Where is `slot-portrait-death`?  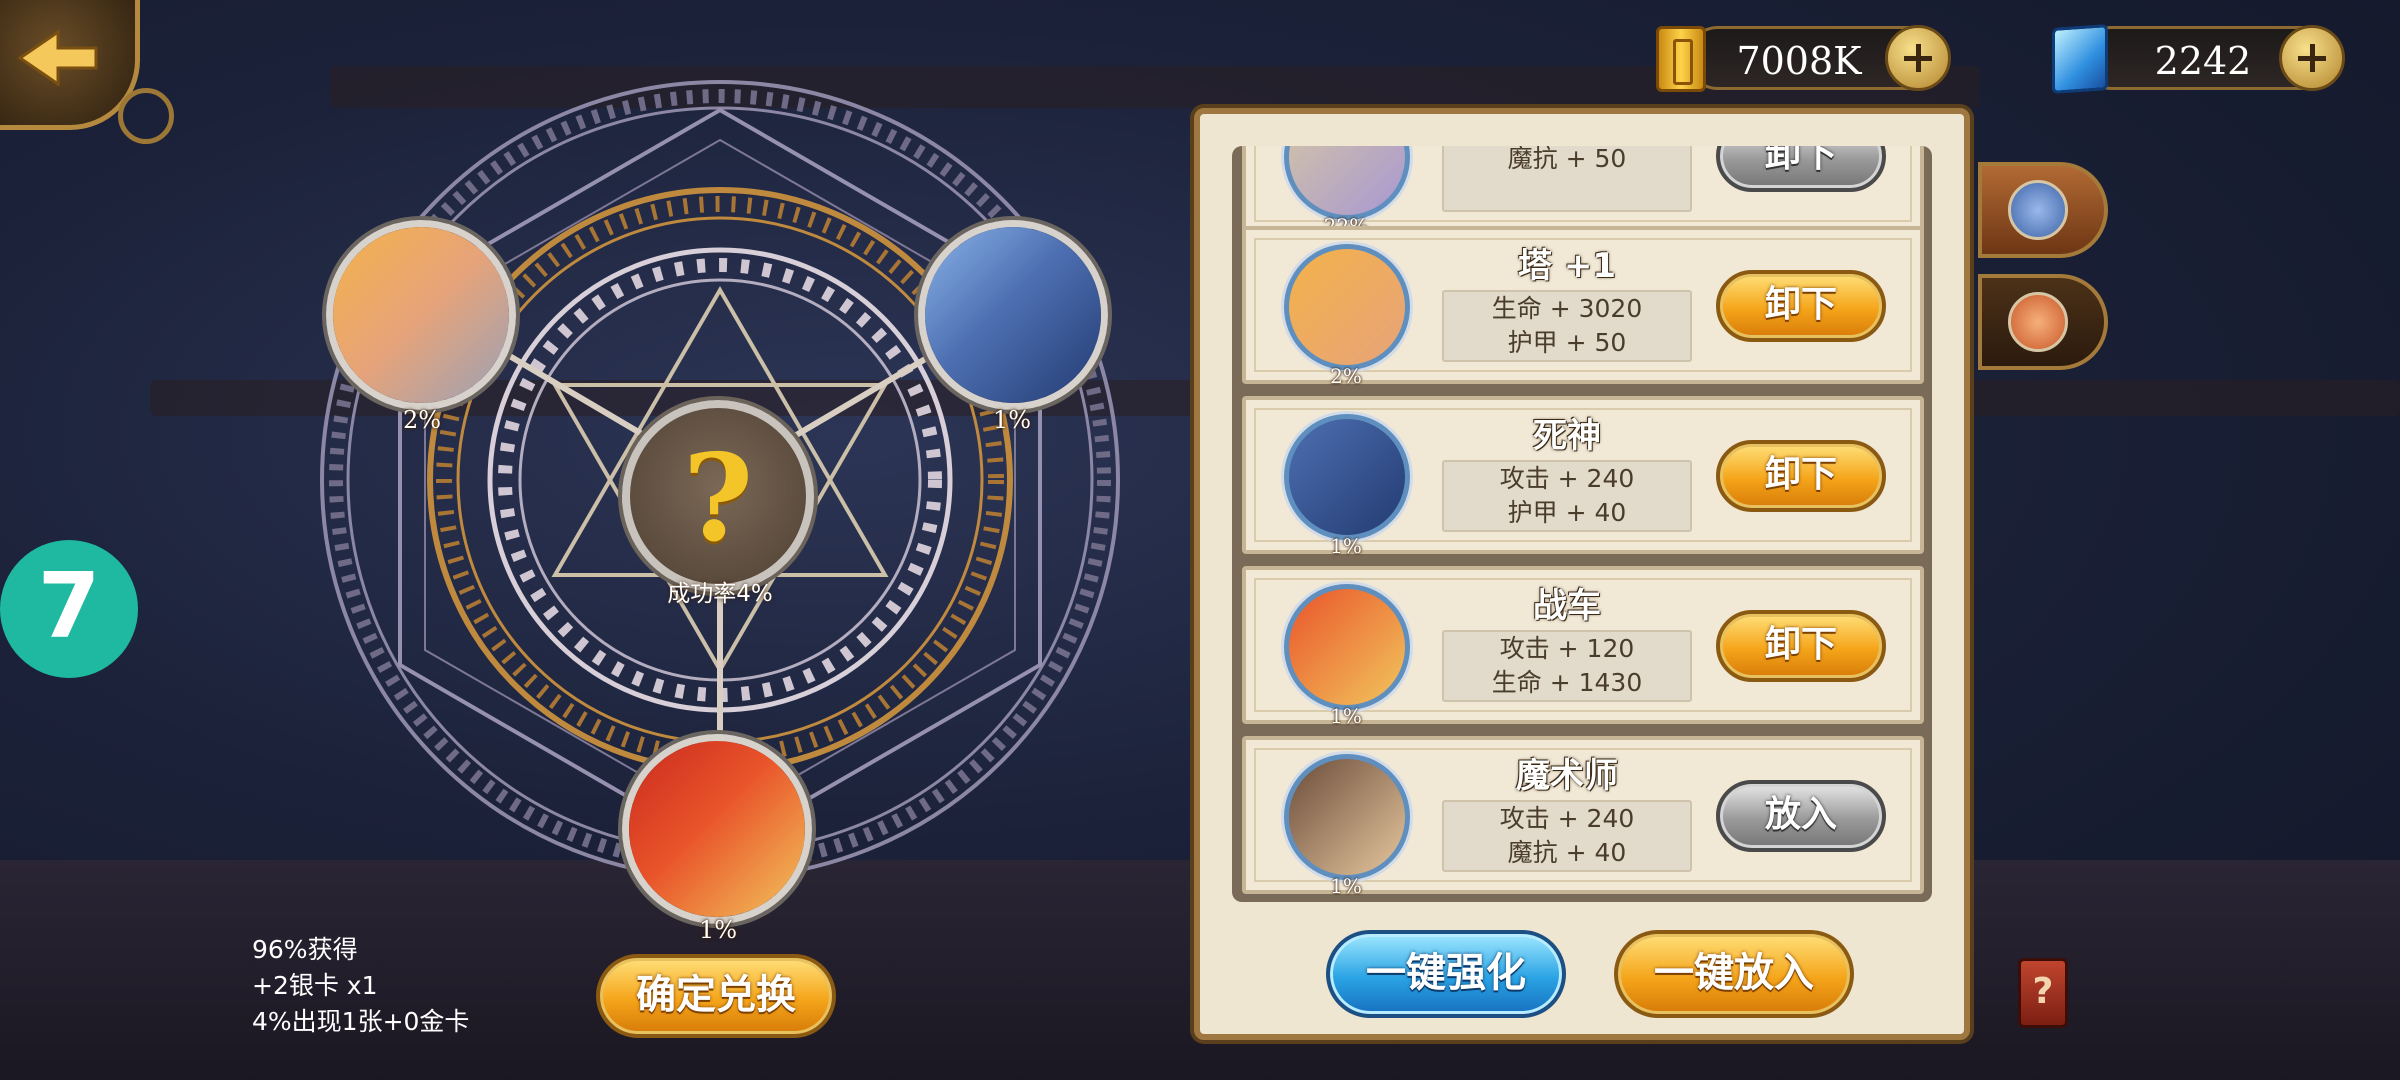
slot-portrait-death is located at coordinates (1013, 315).